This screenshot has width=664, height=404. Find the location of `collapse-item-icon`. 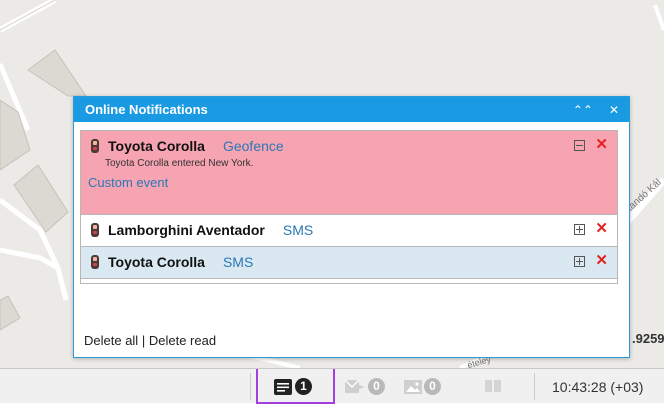

collapse-item-icon is located at coordinates (580, 145).